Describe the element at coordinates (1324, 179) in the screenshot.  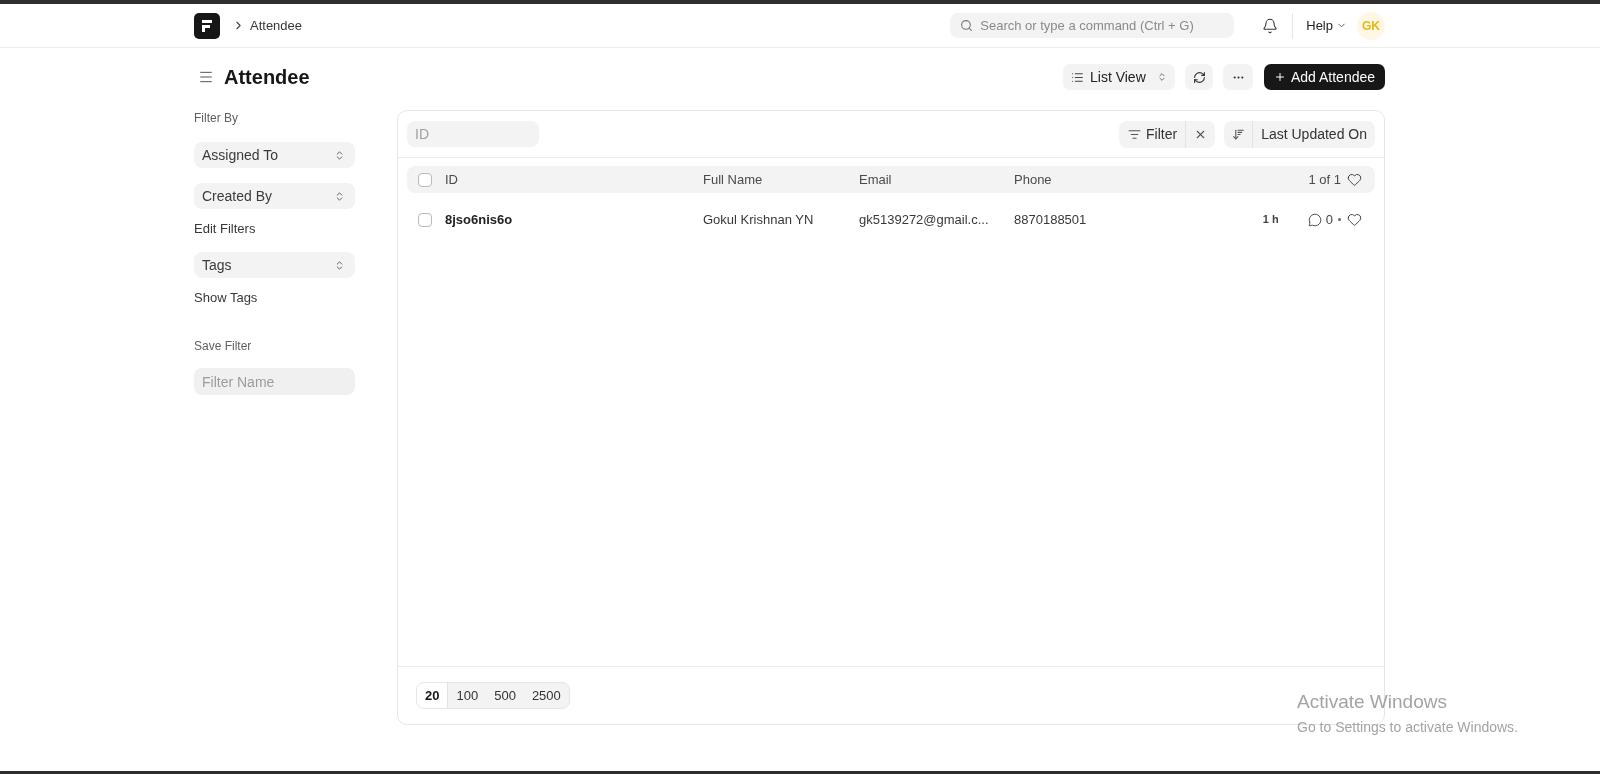
I see `record-count: 1 of 1` at that location.